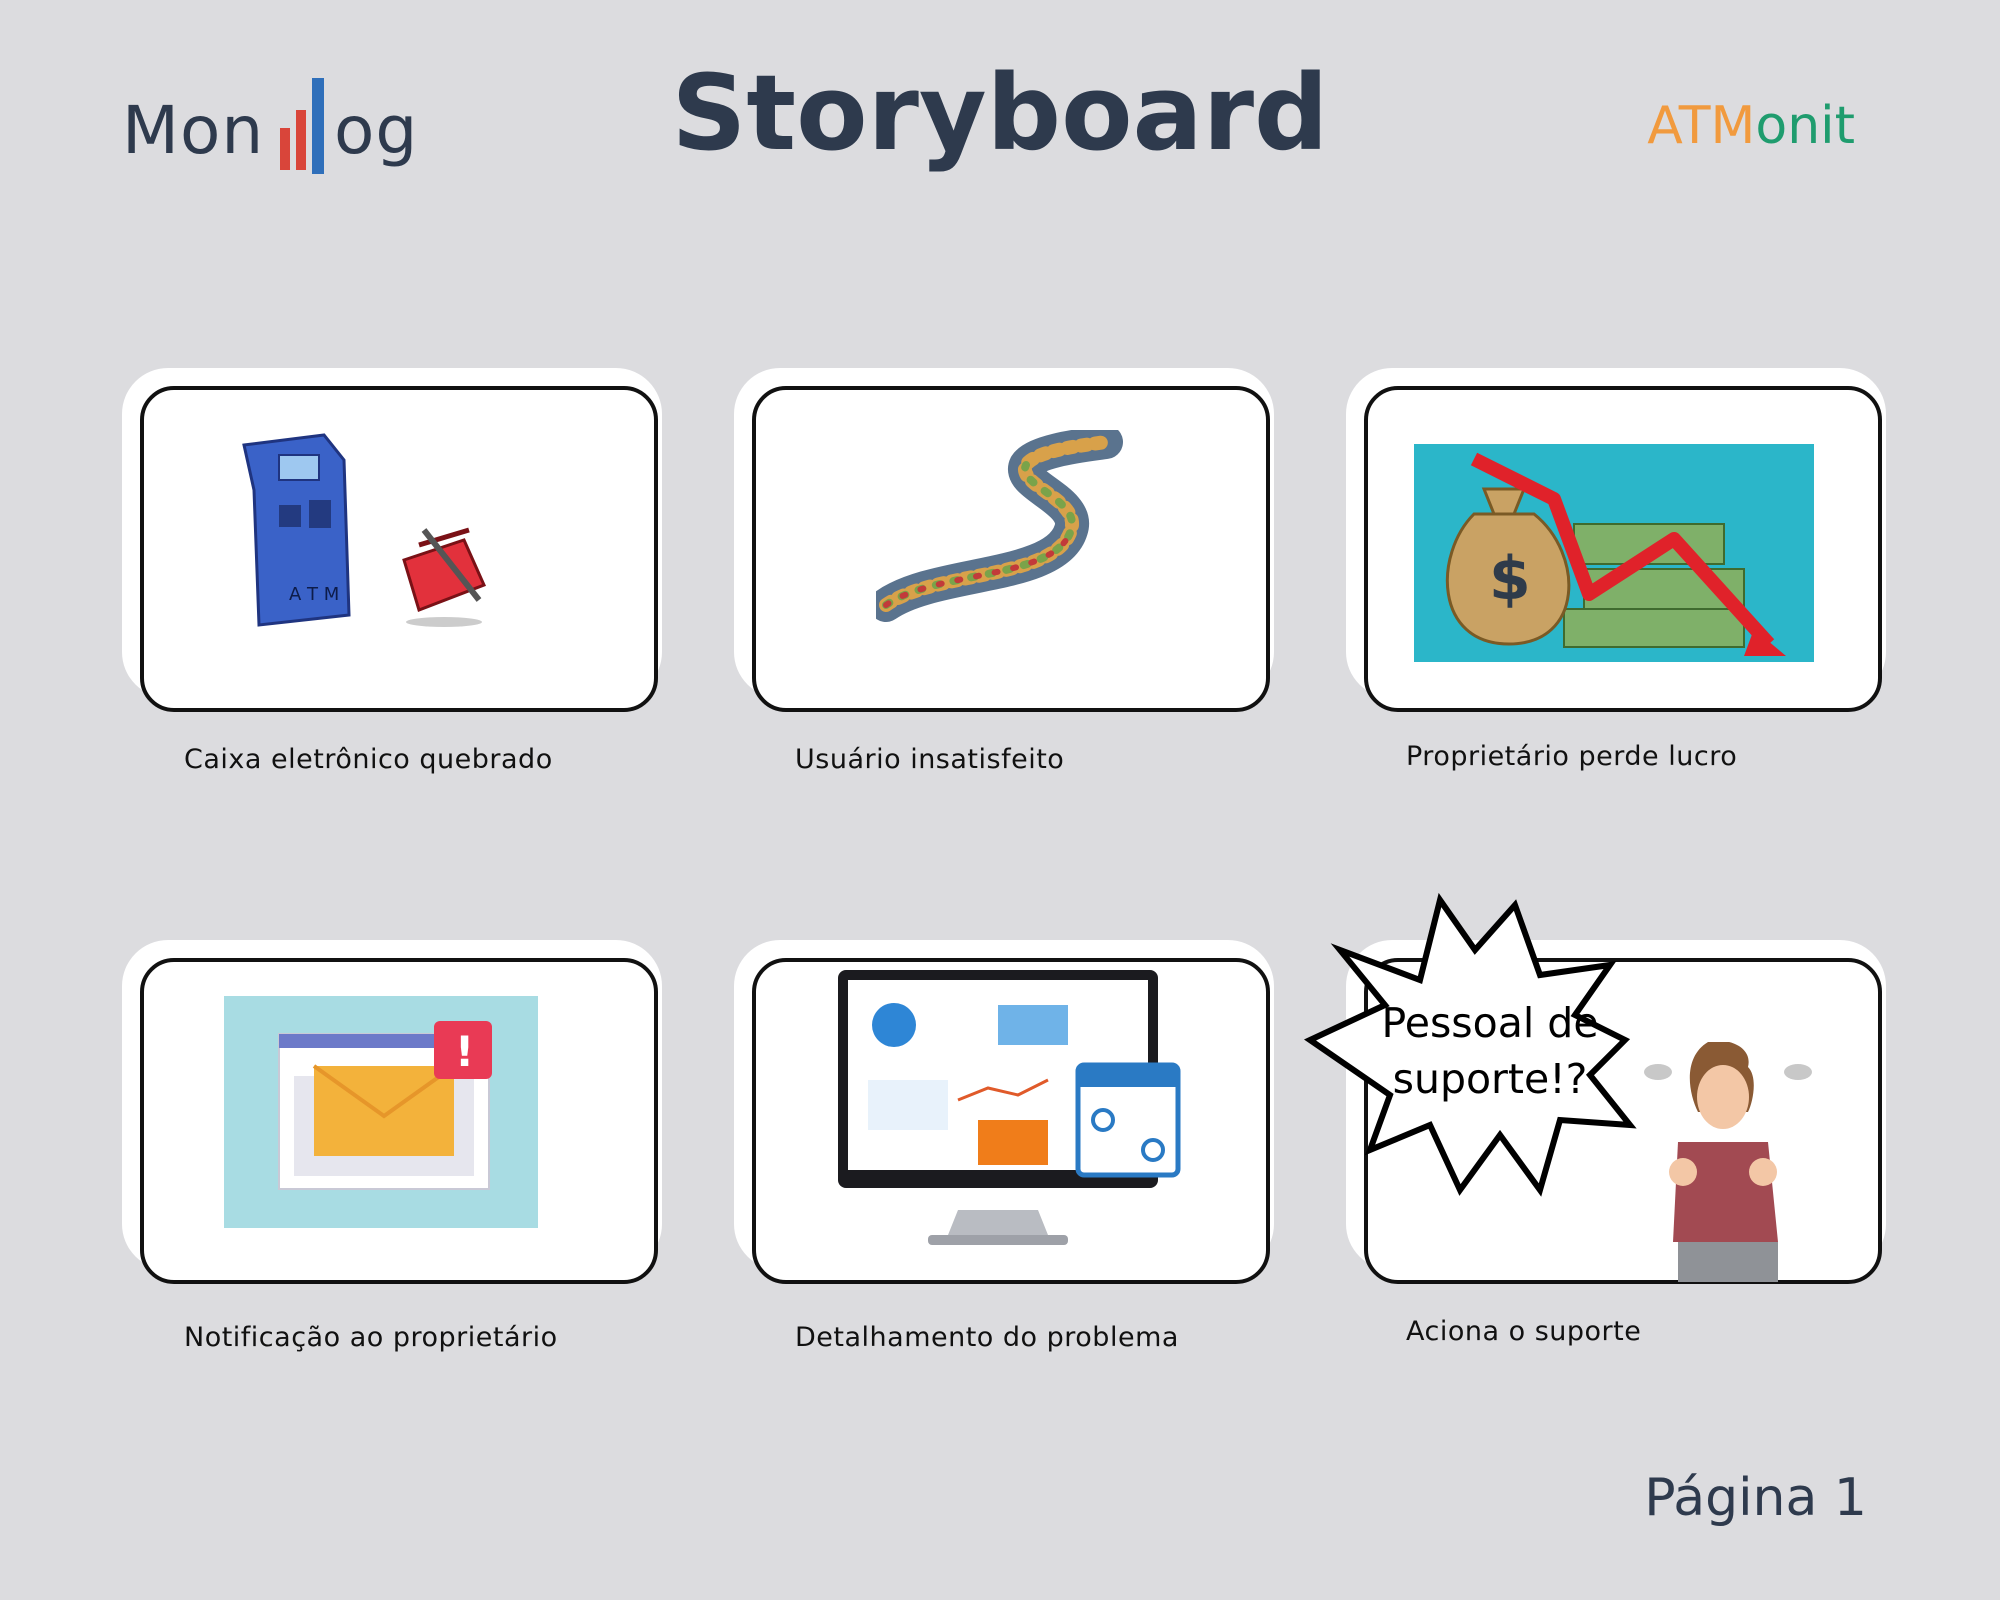  I want to click on svg-text: A T M, so click(314, 594).